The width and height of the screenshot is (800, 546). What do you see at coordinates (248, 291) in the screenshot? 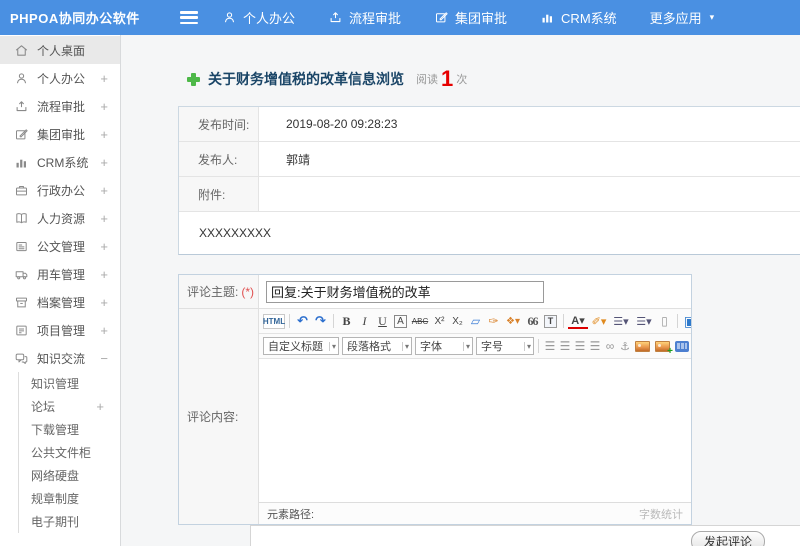
I see `required-mark: (*)` at bounding box center [248, 291].